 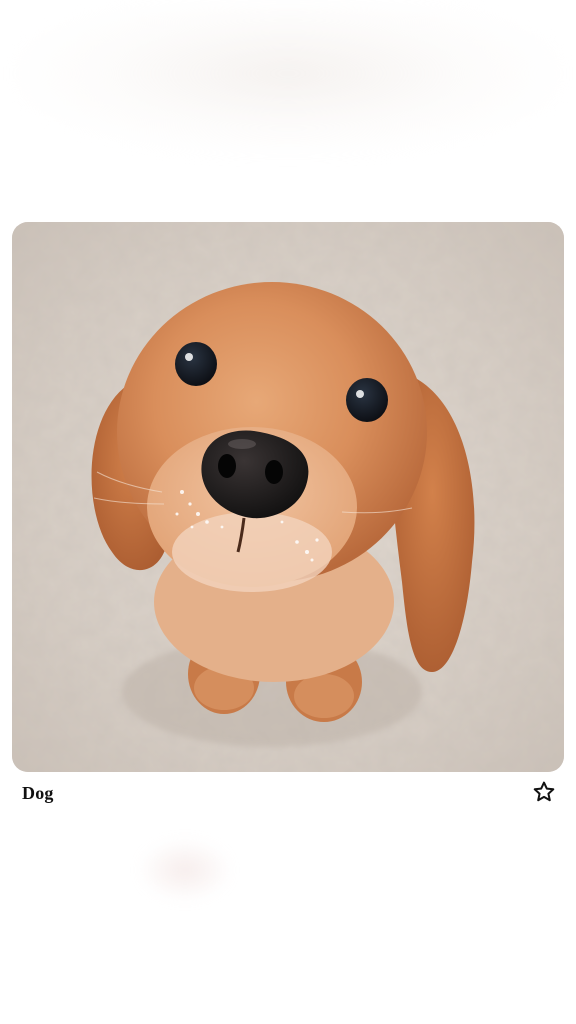 I want to click on image-caption: Dog, so click(x=38, y=793).